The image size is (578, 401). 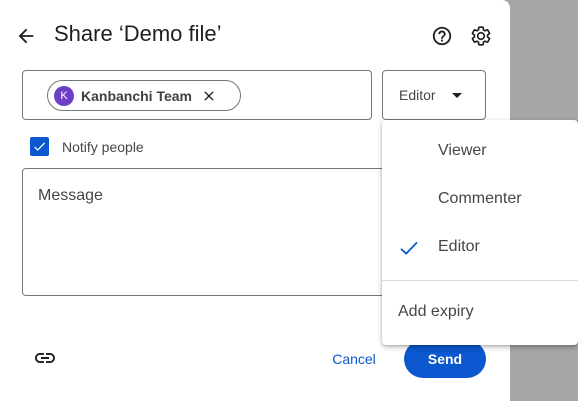 I want to click on arrow-back-icon, so click(x=26, y=36).